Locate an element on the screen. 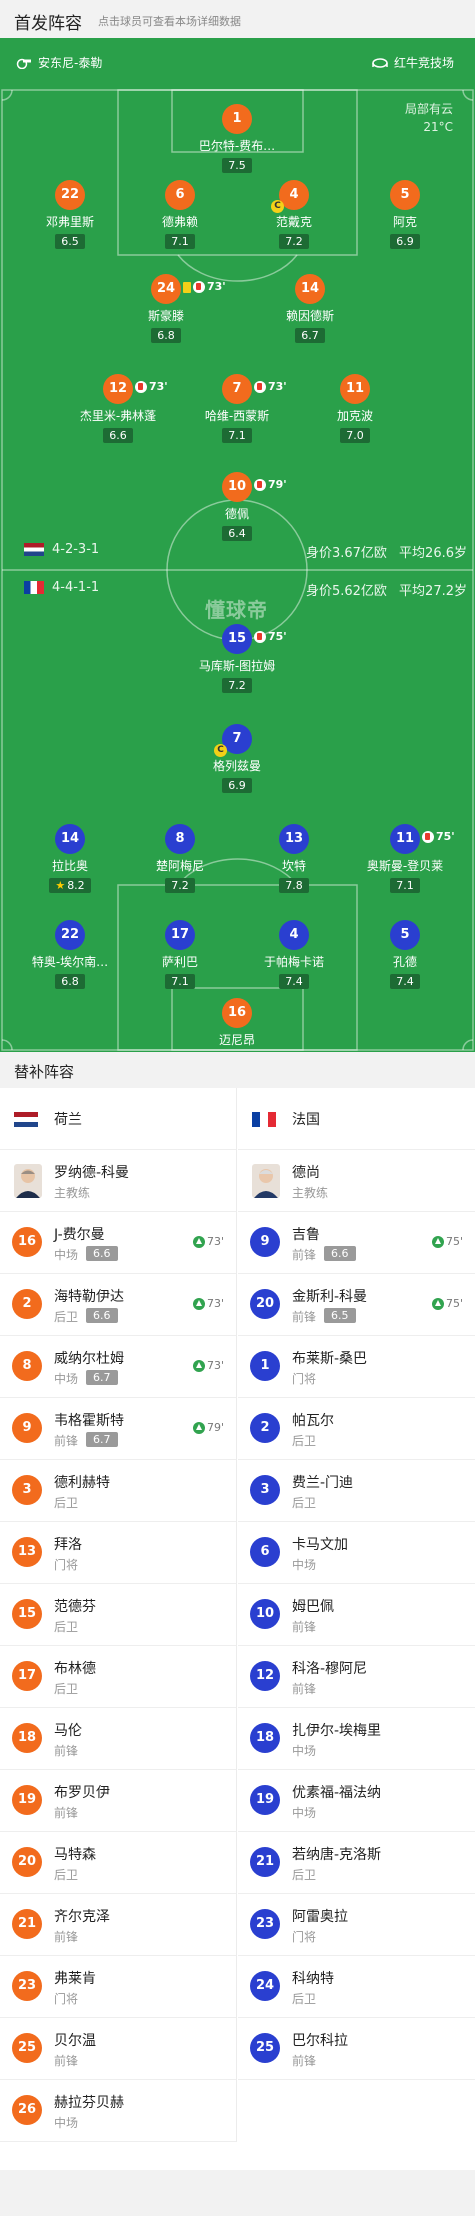  pitch-player: 7 C 格列兹曼 6.9 is located at coordinates (237, 758).